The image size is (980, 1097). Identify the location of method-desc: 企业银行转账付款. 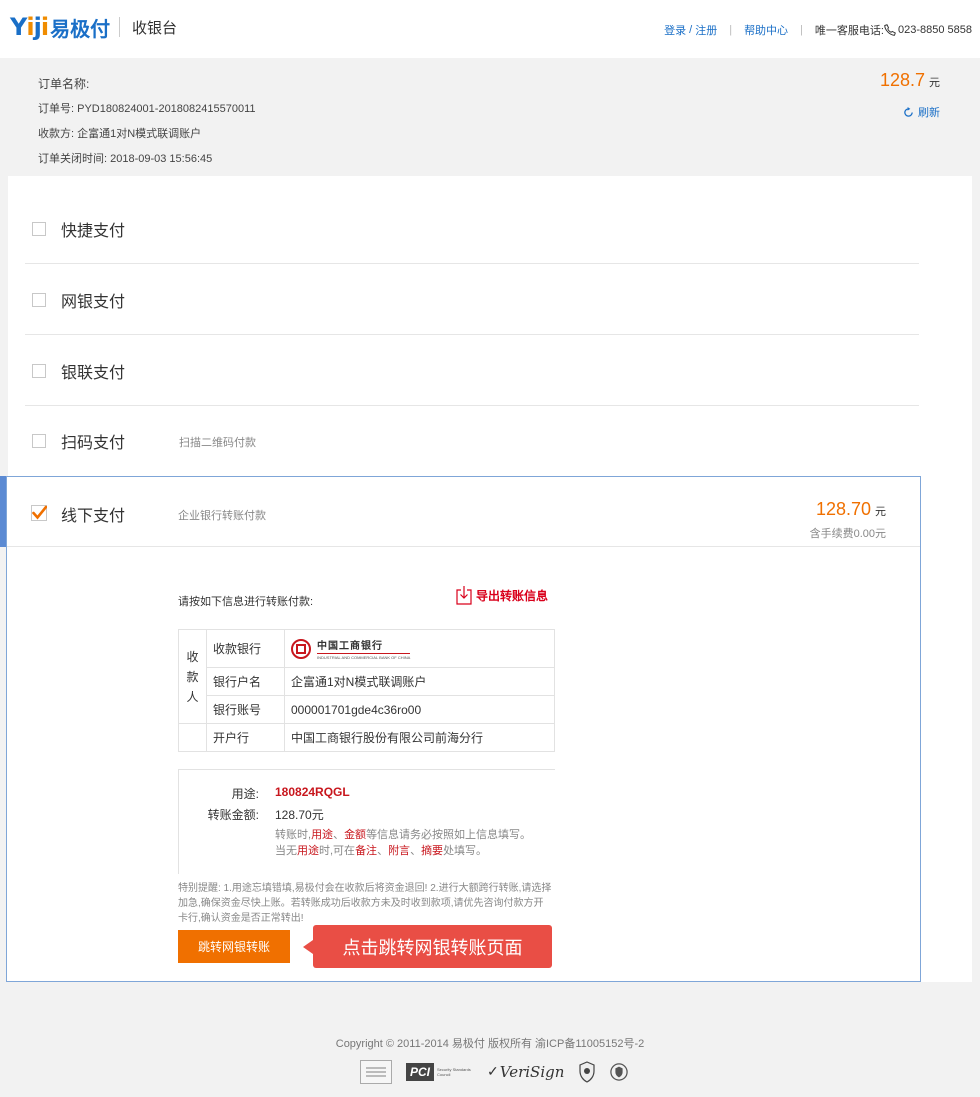
(222, 516).